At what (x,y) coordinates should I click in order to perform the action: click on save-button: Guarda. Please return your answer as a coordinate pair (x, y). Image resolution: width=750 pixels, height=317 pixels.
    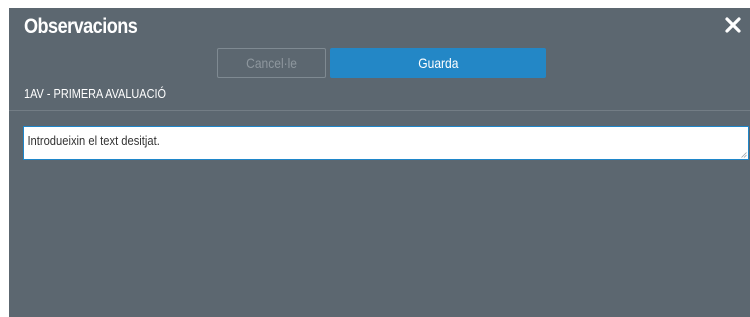
    Looking at the image, I should click on (438, 63).